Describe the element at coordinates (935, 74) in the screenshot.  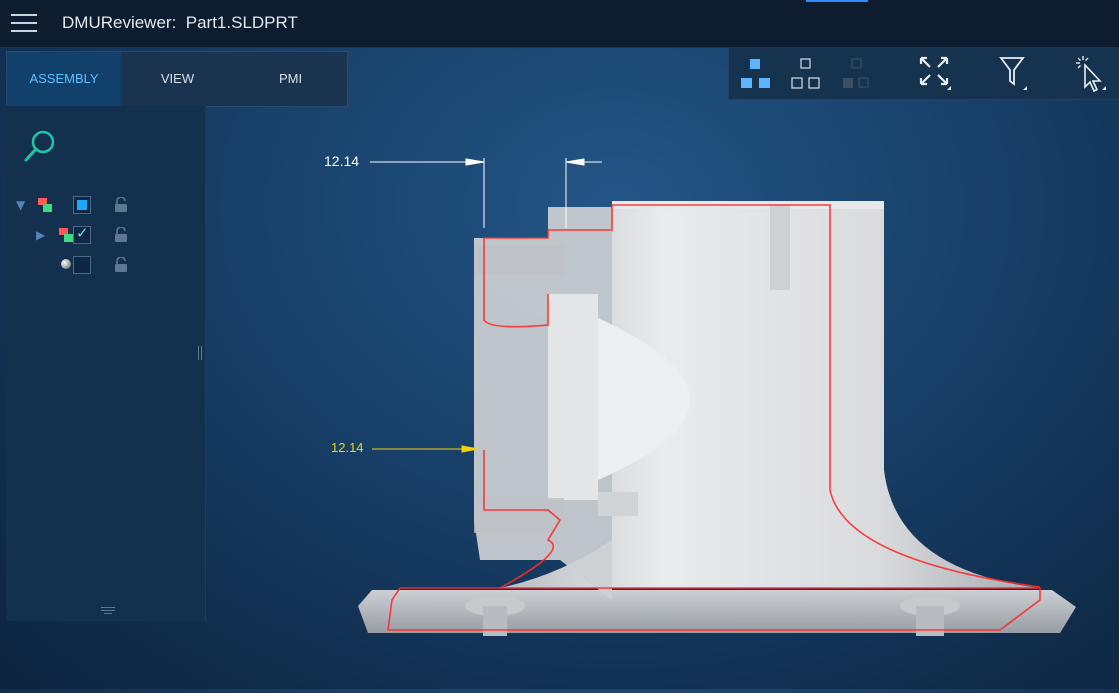
I see `expand-arrows-icon` at that location.